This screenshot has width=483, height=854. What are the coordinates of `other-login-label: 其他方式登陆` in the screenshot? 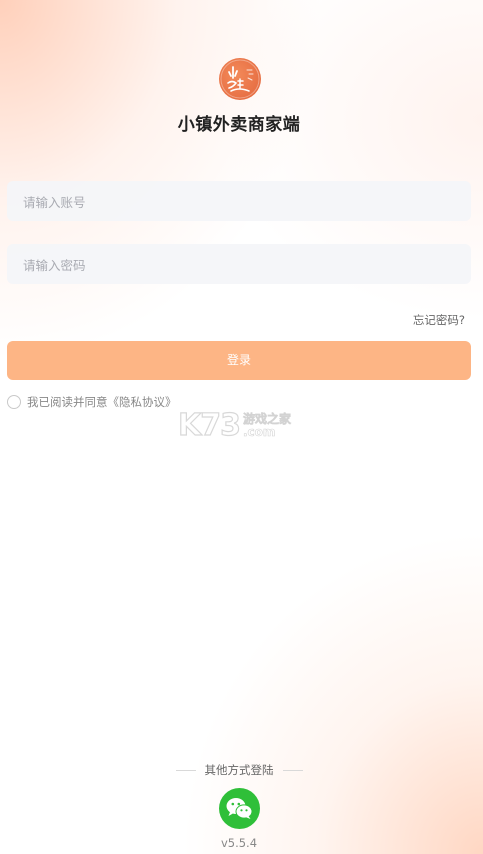 It's located at (239, 770).